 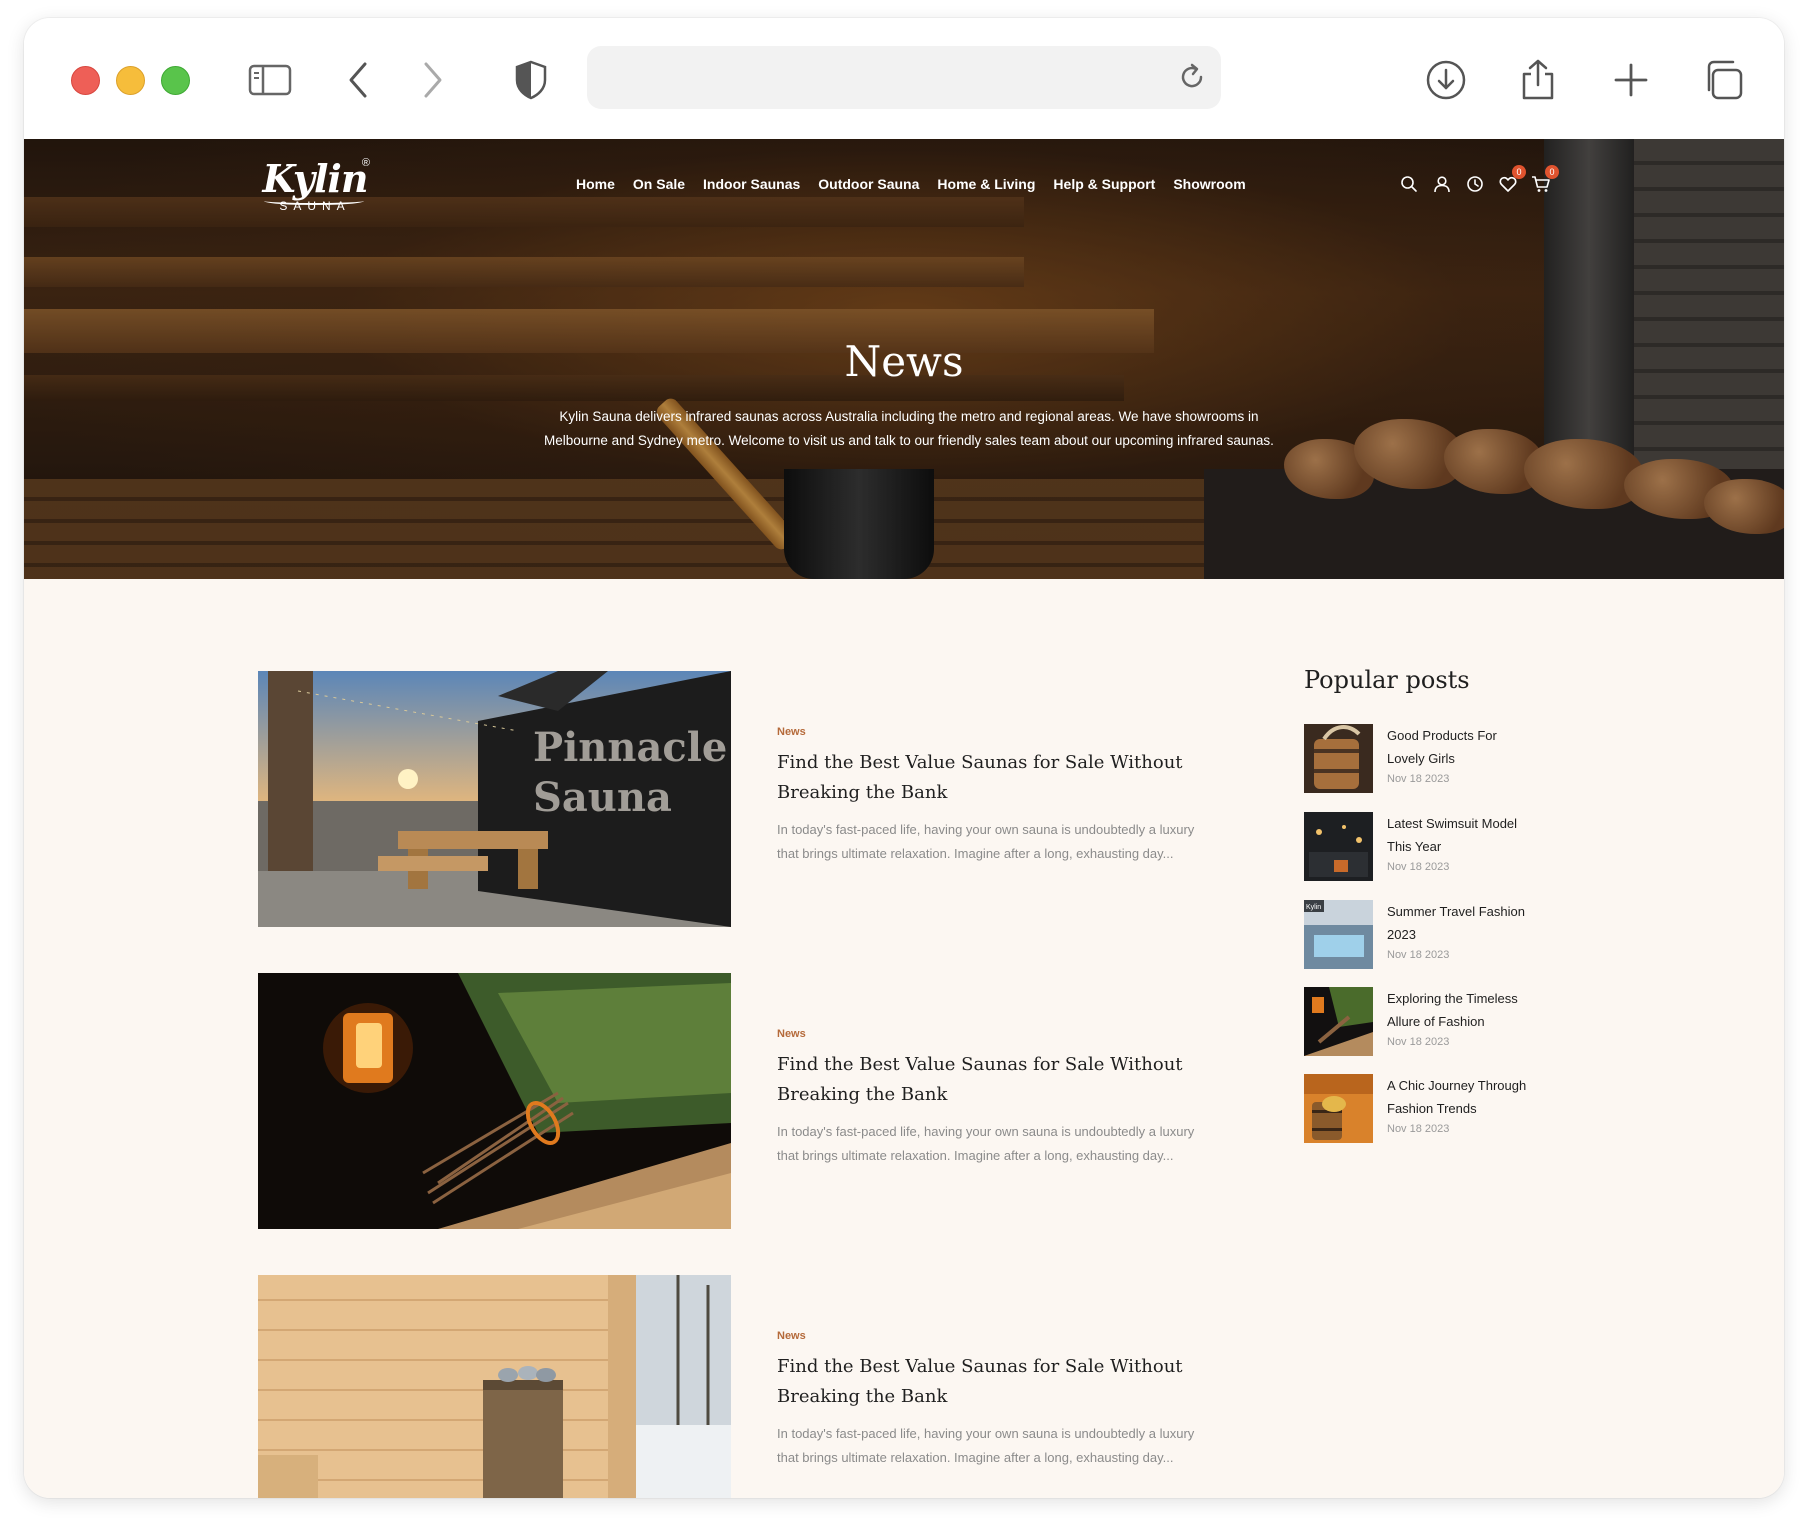 I want to click on download-icon, so click(x=1446, y=80).